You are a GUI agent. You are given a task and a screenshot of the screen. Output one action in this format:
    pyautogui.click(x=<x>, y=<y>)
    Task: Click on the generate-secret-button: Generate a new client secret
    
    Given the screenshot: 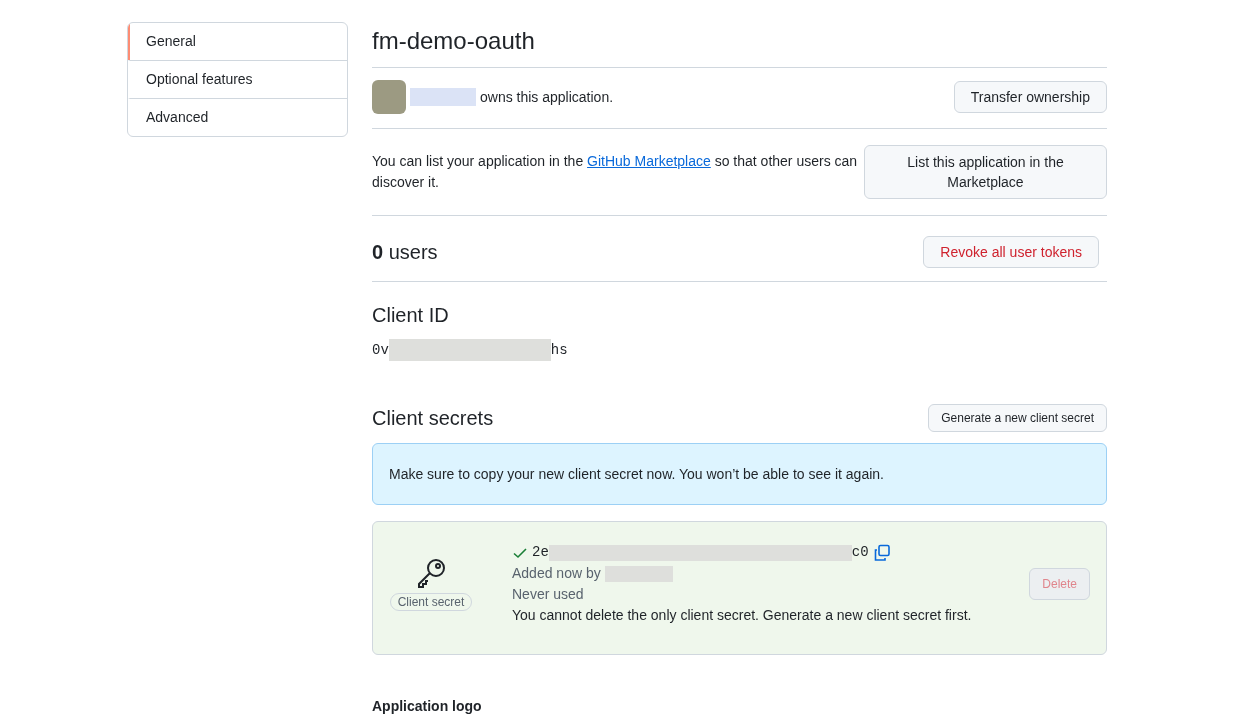 What is the action you would take?
    pyautogui.click(x=1017, y=418)
    